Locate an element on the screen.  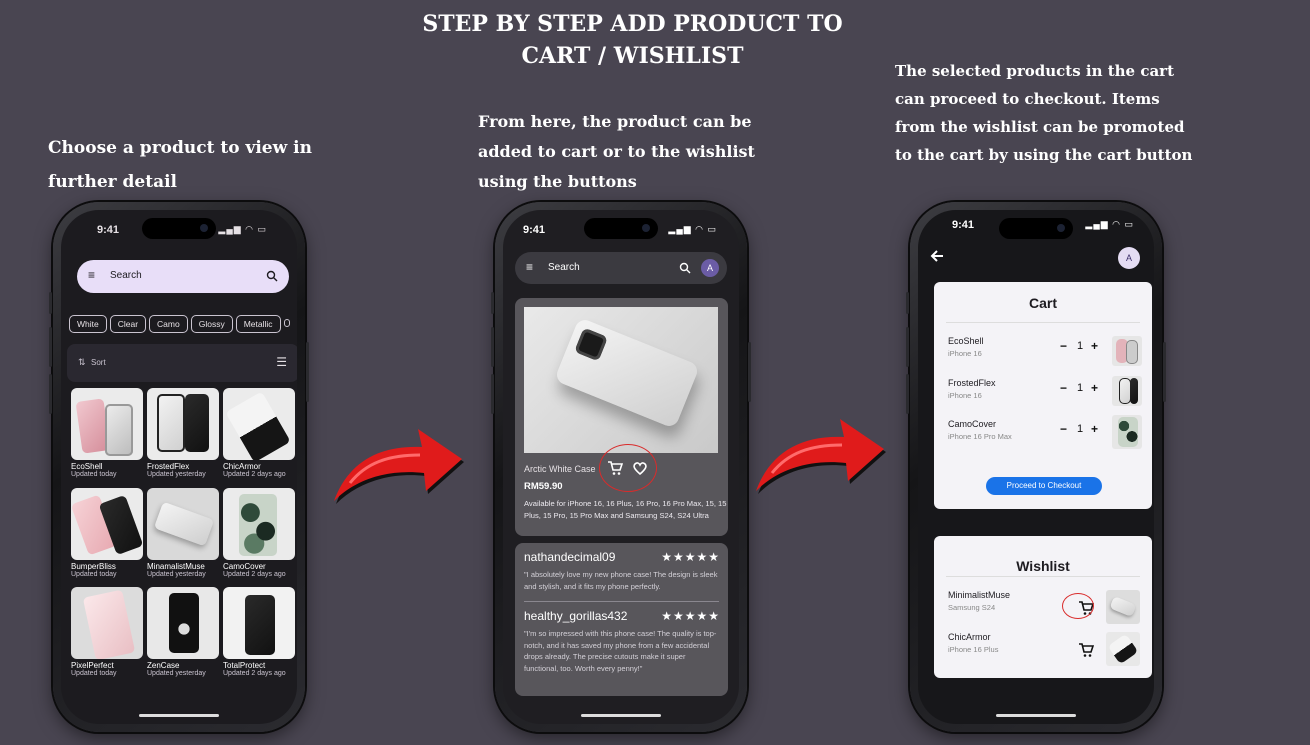
product-tile: TotalProtect Updated 2 days ago is located at coordinates (259, 632).